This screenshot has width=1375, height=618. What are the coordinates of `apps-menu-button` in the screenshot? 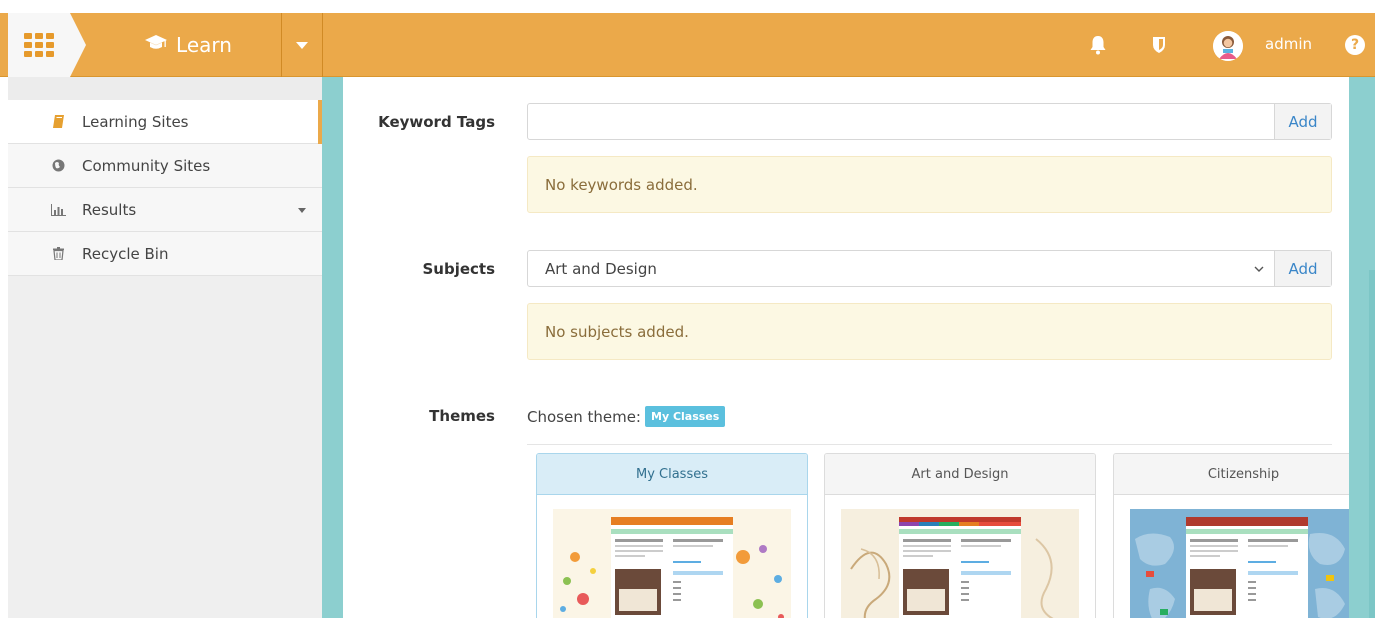 It's located at (39, 45).